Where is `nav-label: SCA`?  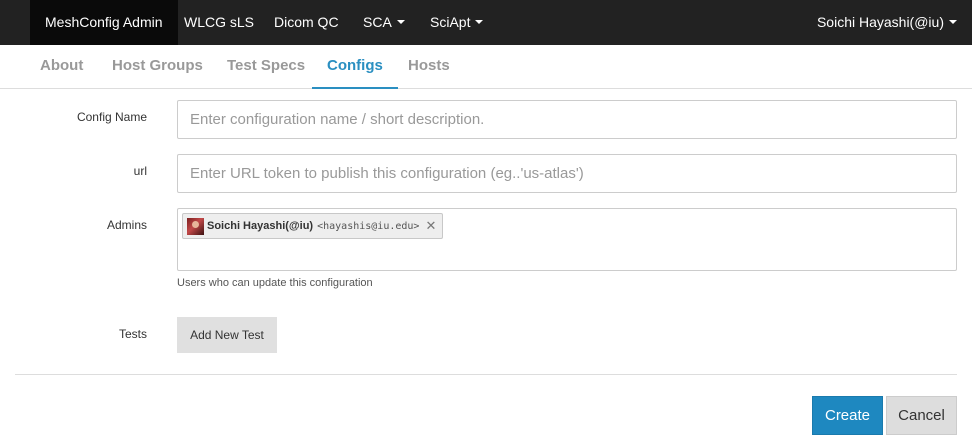 nav-label: SCA is located at coordinates (377, 22).